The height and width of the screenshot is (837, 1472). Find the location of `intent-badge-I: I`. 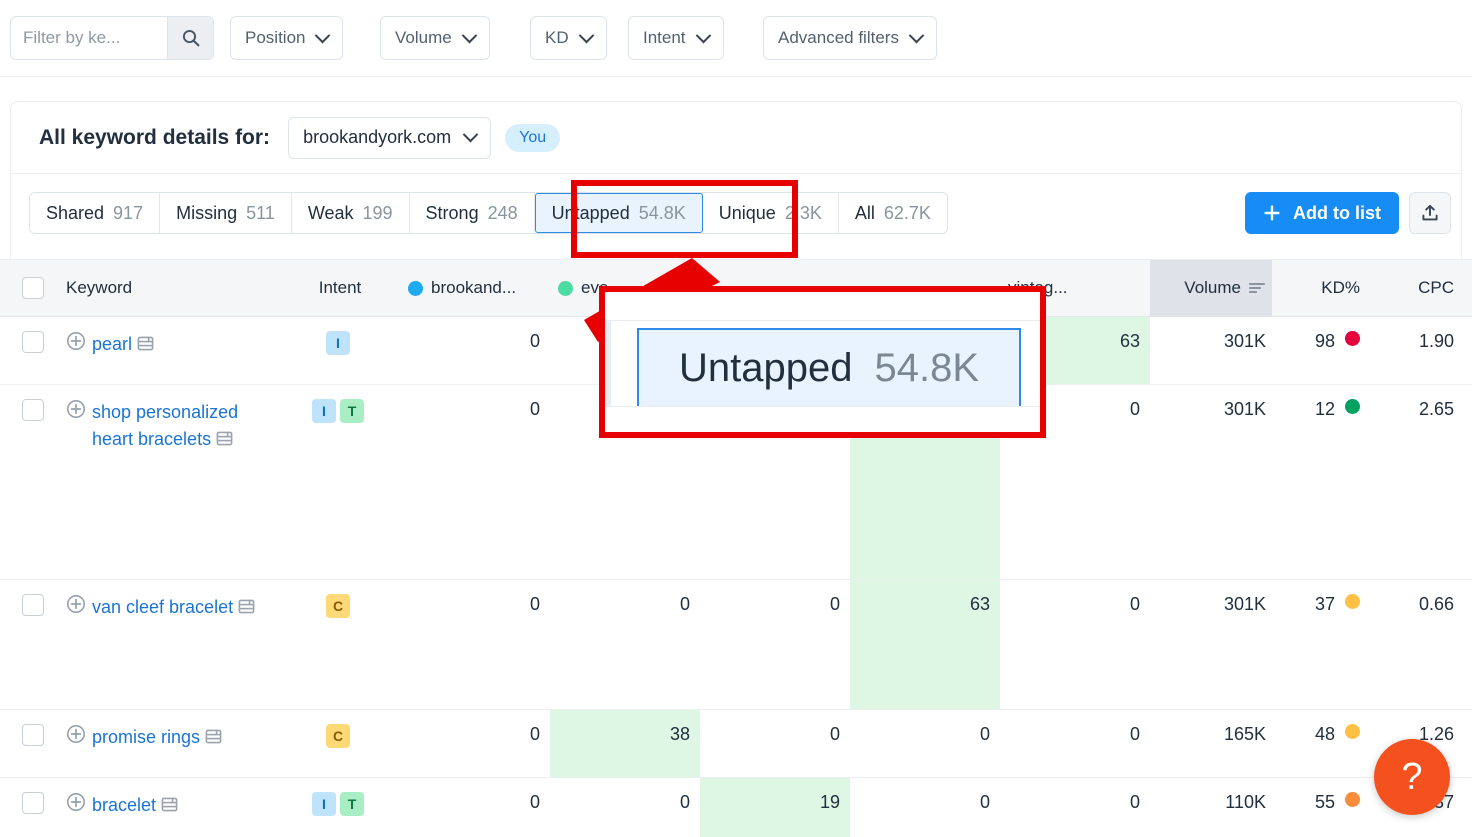

intent-badge-I: I is located at coordinates (338, 343).